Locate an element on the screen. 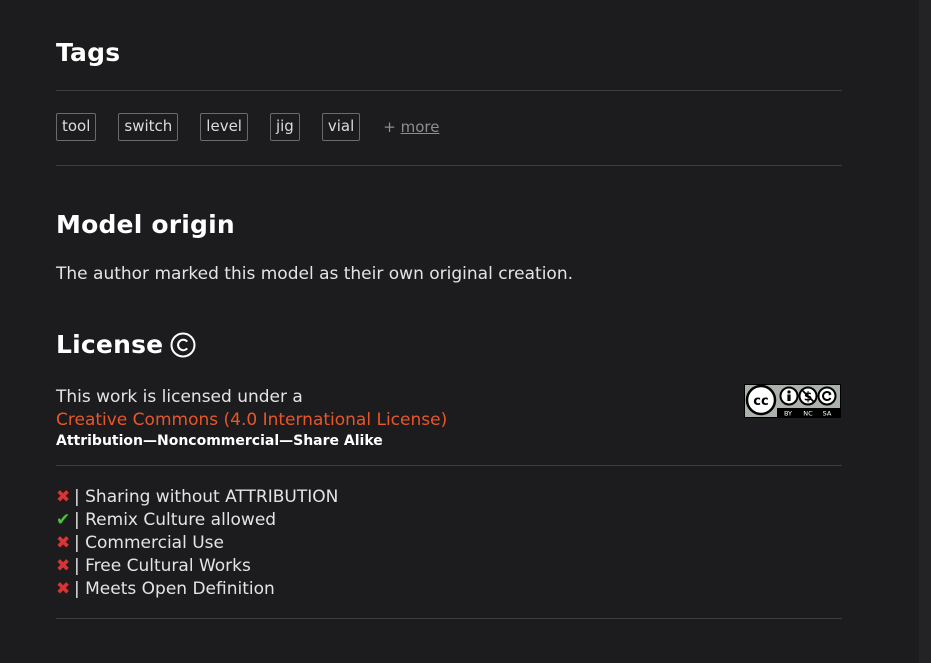  license-feature: ✖ | Free Cultural Works is located at coordinates (197, 566).